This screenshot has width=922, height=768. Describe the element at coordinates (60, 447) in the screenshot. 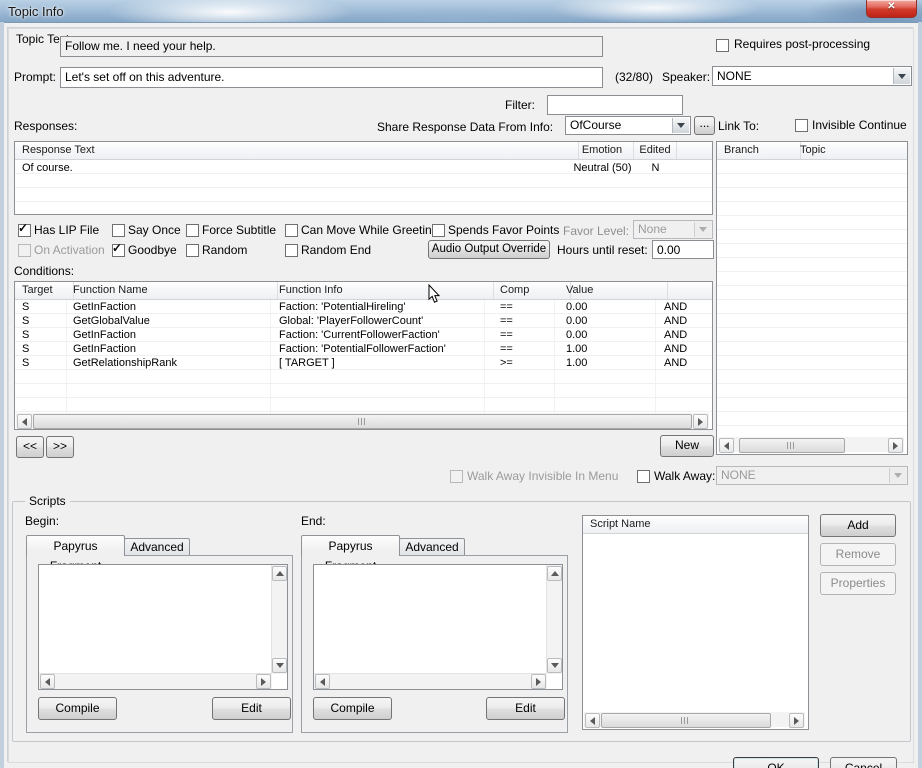

I see `next-condition-button: >>` at that location.